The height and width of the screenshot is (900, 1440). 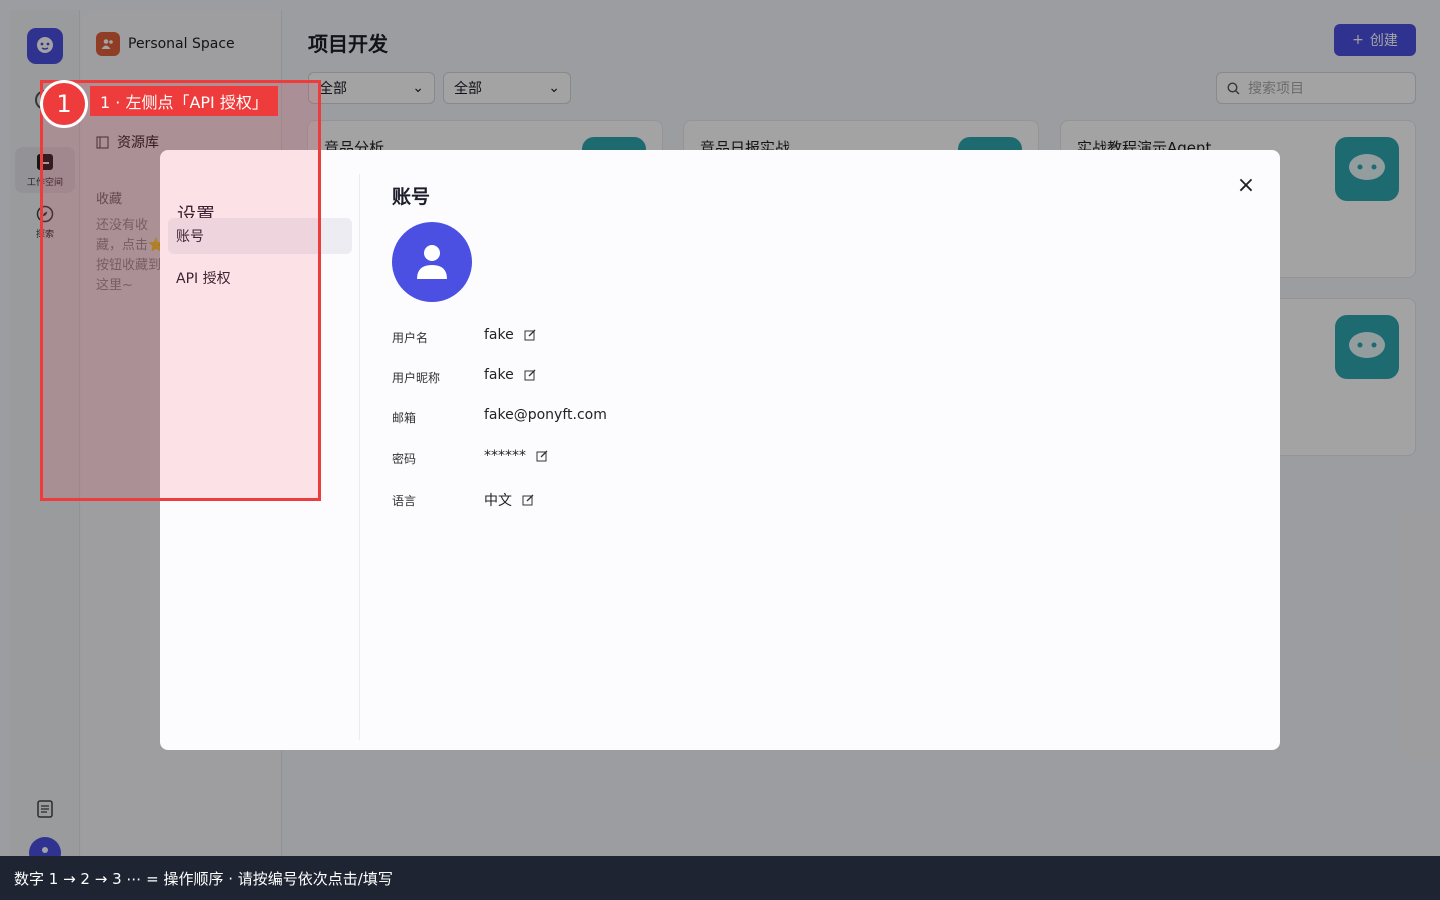 I want to click on instruction-footer: 数字 1 → 2 → 3 ⋯ = 操作顺序 · 请按编号依次点击/填写, so click(x=720, y=878).